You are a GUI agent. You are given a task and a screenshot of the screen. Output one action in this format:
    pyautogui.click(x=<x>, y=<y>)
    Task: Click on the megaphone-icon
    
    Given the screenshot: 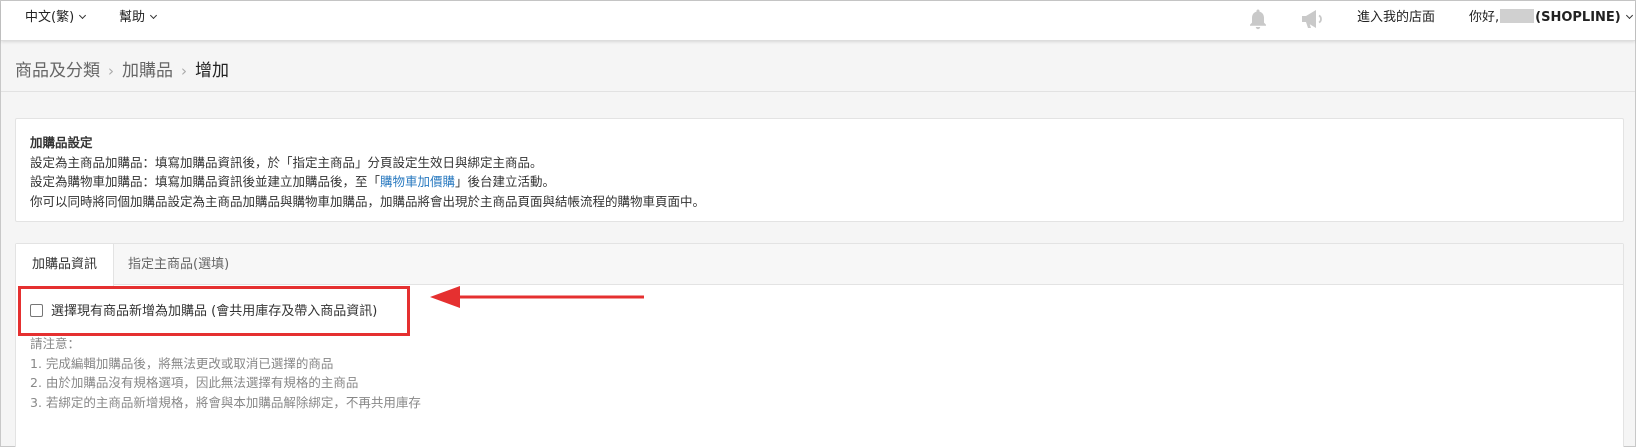 What is the action you would take?
    pyautogui.click(x=1312, y=19)
    